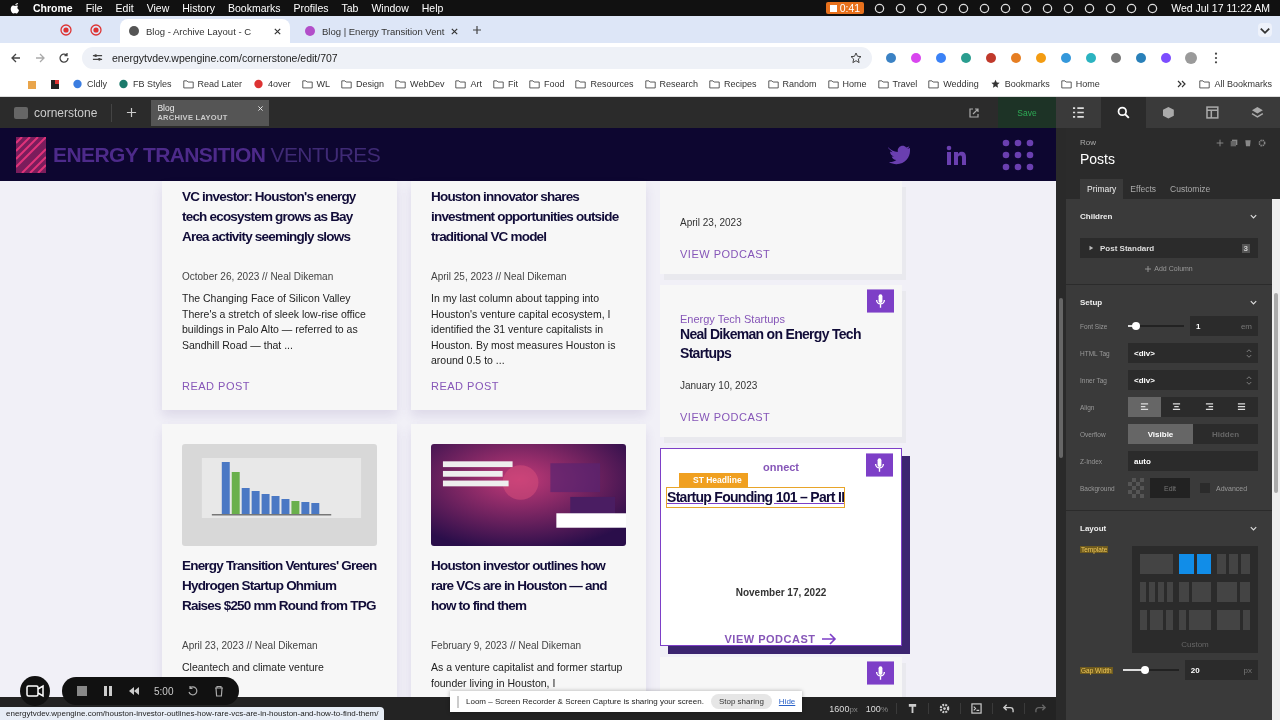  Describe the element at coordinates (89, 84) in the screenshot. I see `bookmark-item: Cldly` at that location.